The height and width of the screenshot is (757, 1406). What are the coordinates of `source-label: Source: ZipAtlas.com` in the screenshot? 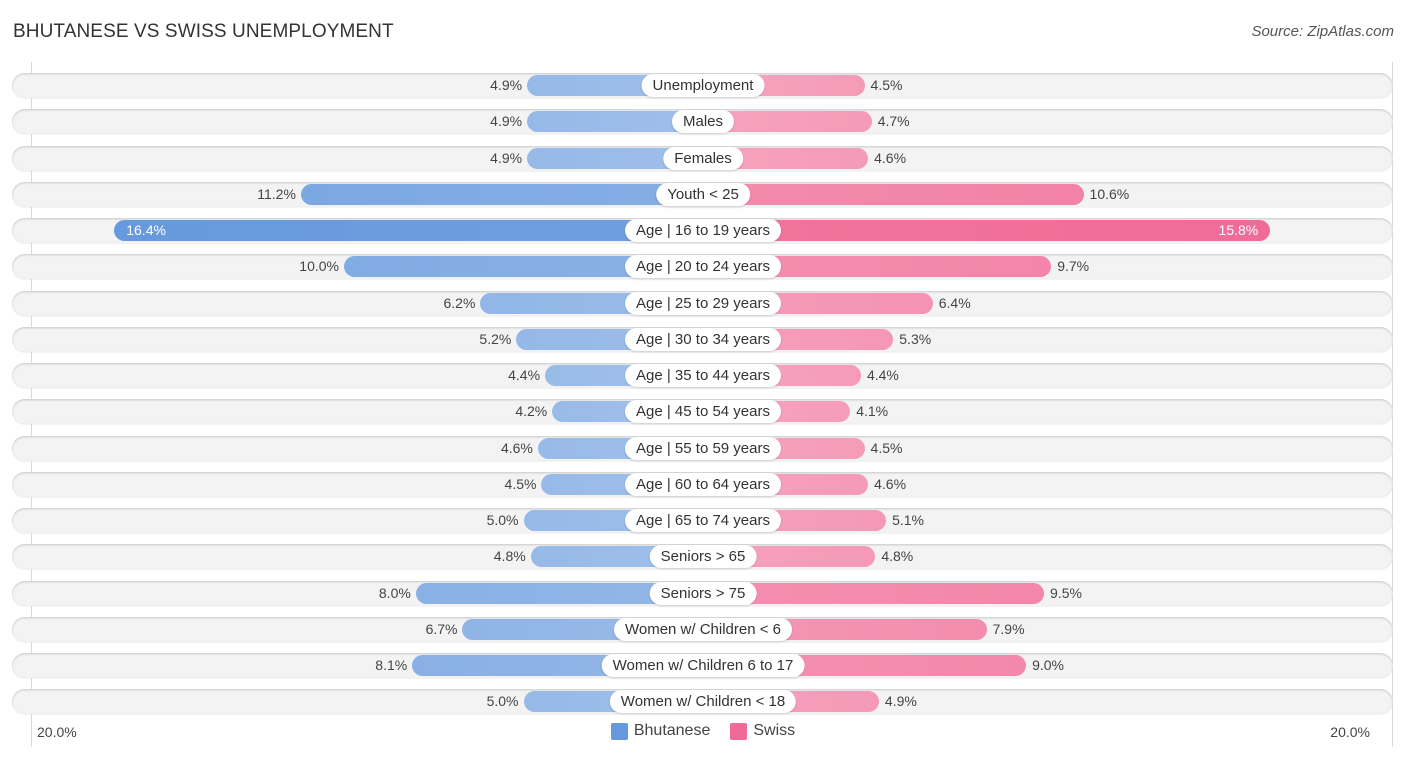 It's located at (1322, 31).